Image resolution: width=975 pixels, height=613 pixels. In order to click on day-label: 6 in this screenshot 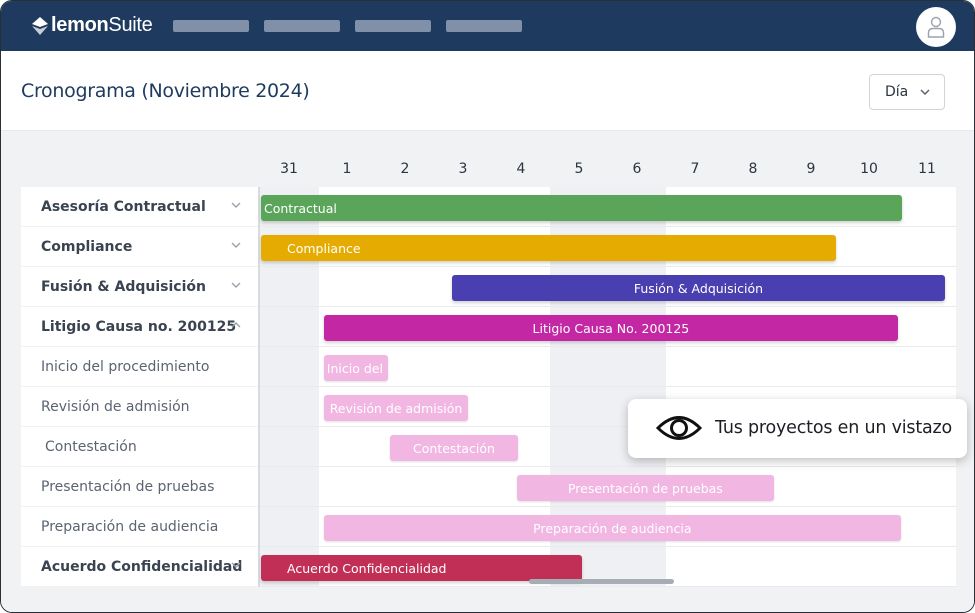, I will do `click(637, 169)`.